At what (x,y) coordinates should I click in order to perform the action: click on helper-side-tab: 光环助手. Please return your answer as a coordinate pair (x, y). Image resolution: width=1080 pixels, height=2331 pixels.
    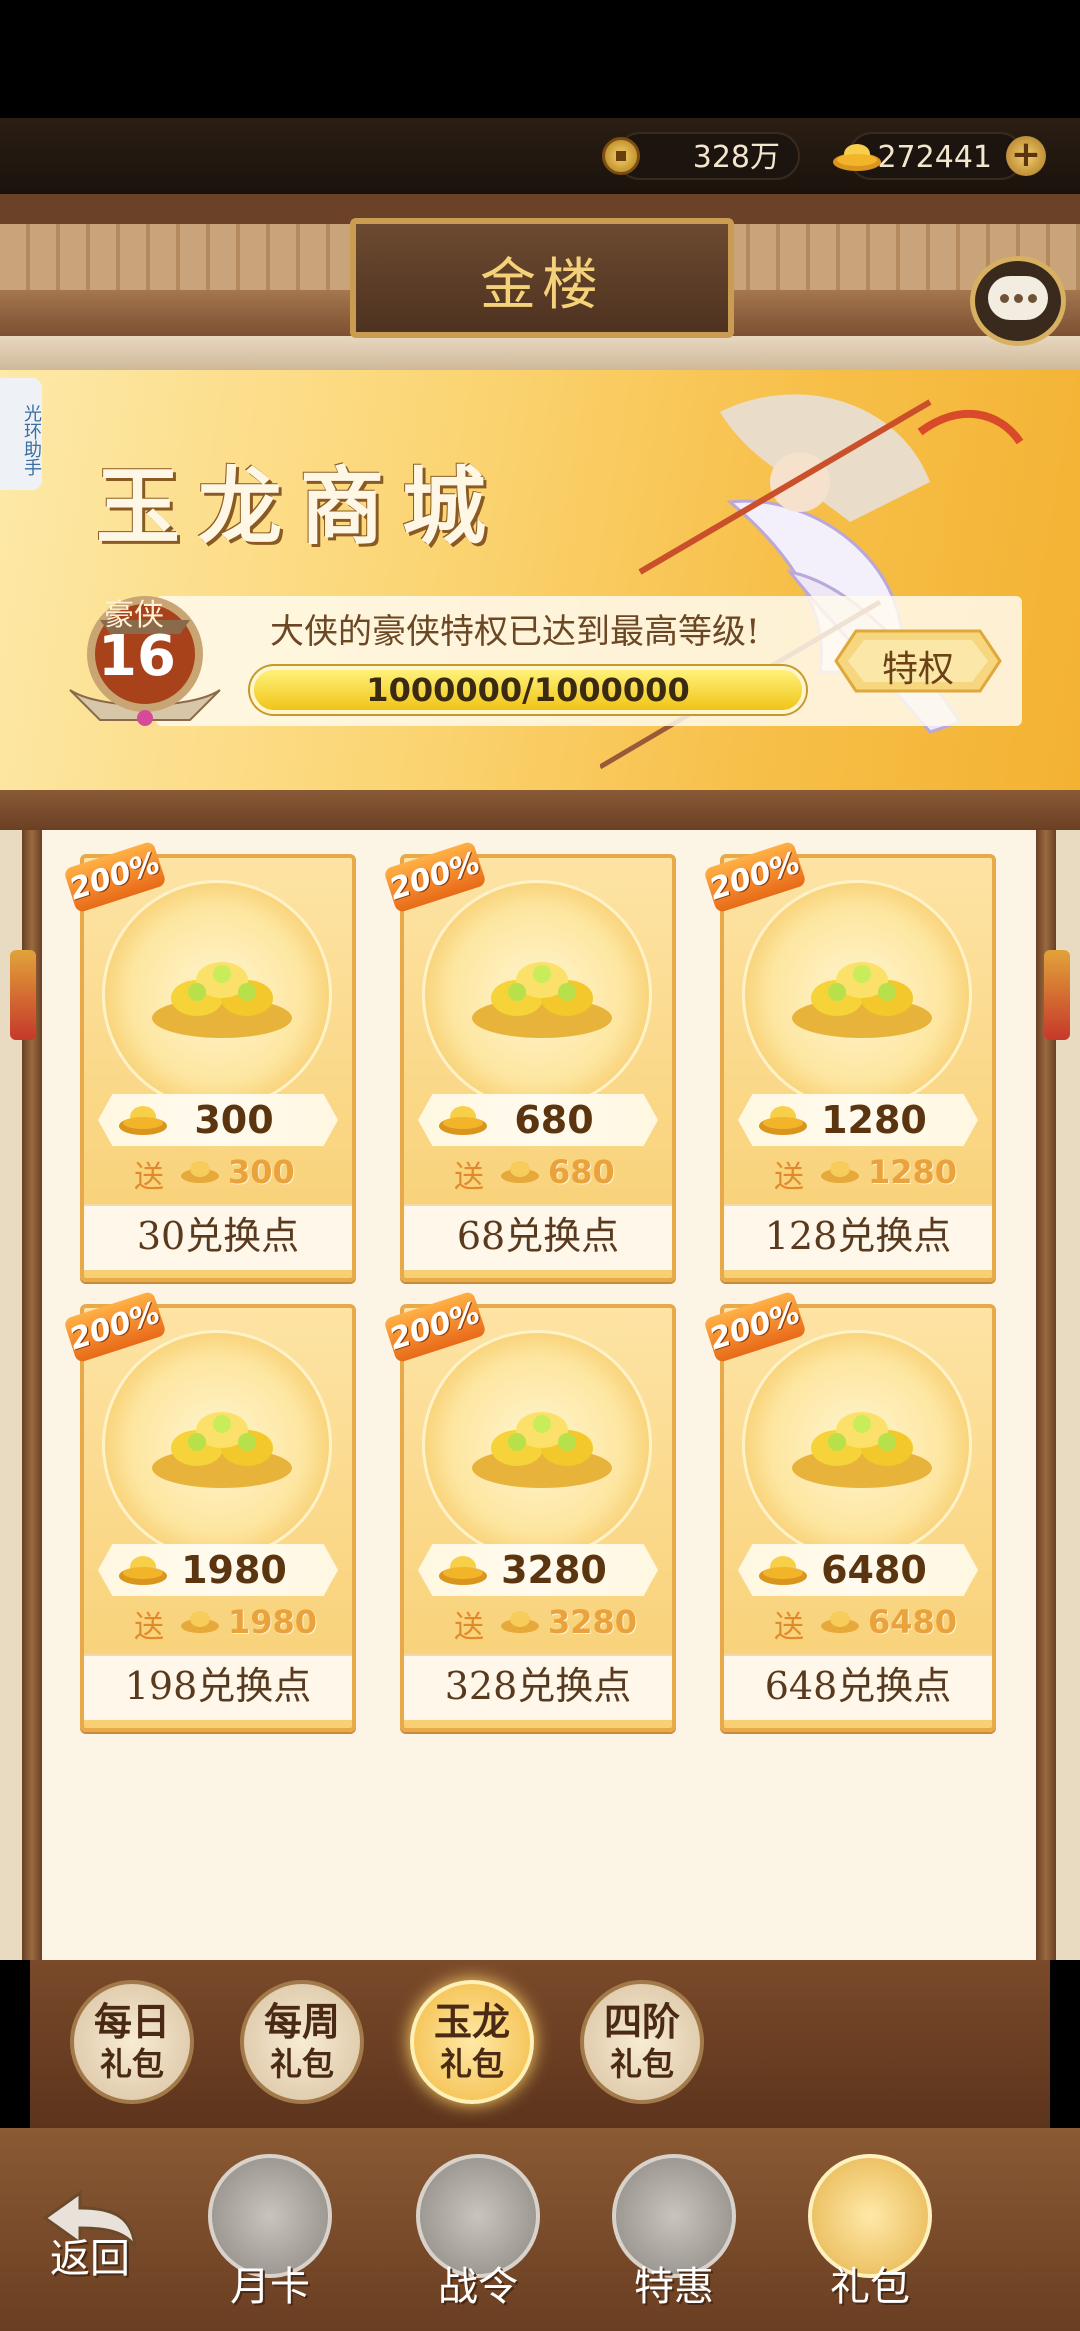
    Looking at the image, I should click on (21, 434).